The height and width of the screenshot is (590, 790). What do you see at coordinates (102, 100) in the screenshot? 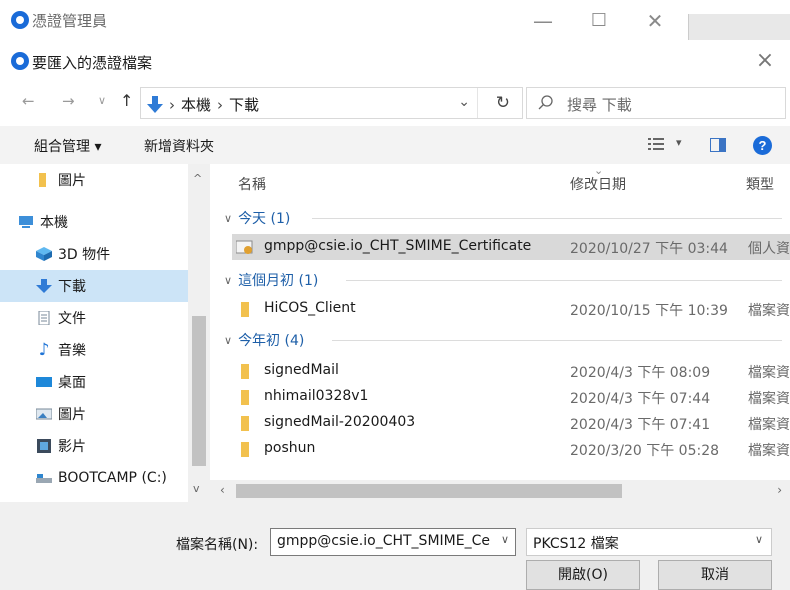
I see `recent-locations-chevron-icon: ∨` at bounding box center [102, 100].